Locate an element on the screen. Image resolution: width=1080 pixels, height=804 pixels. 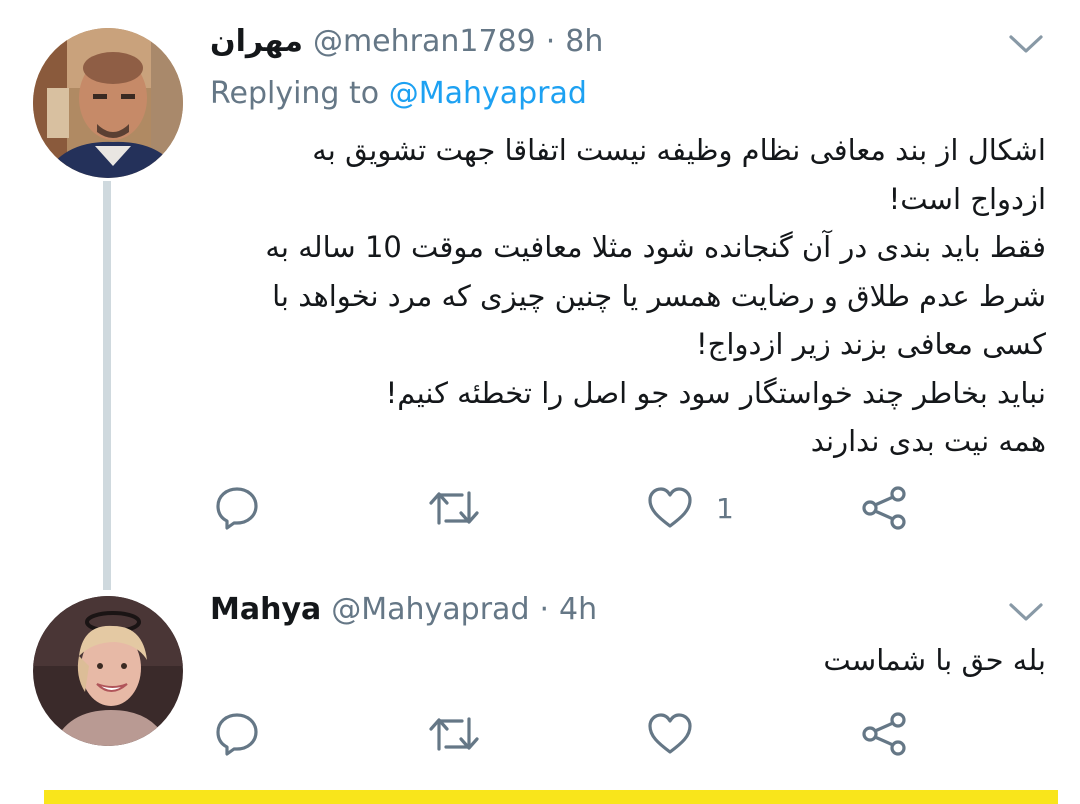
replying-label: Replying to is located at coordinates (295, 93).